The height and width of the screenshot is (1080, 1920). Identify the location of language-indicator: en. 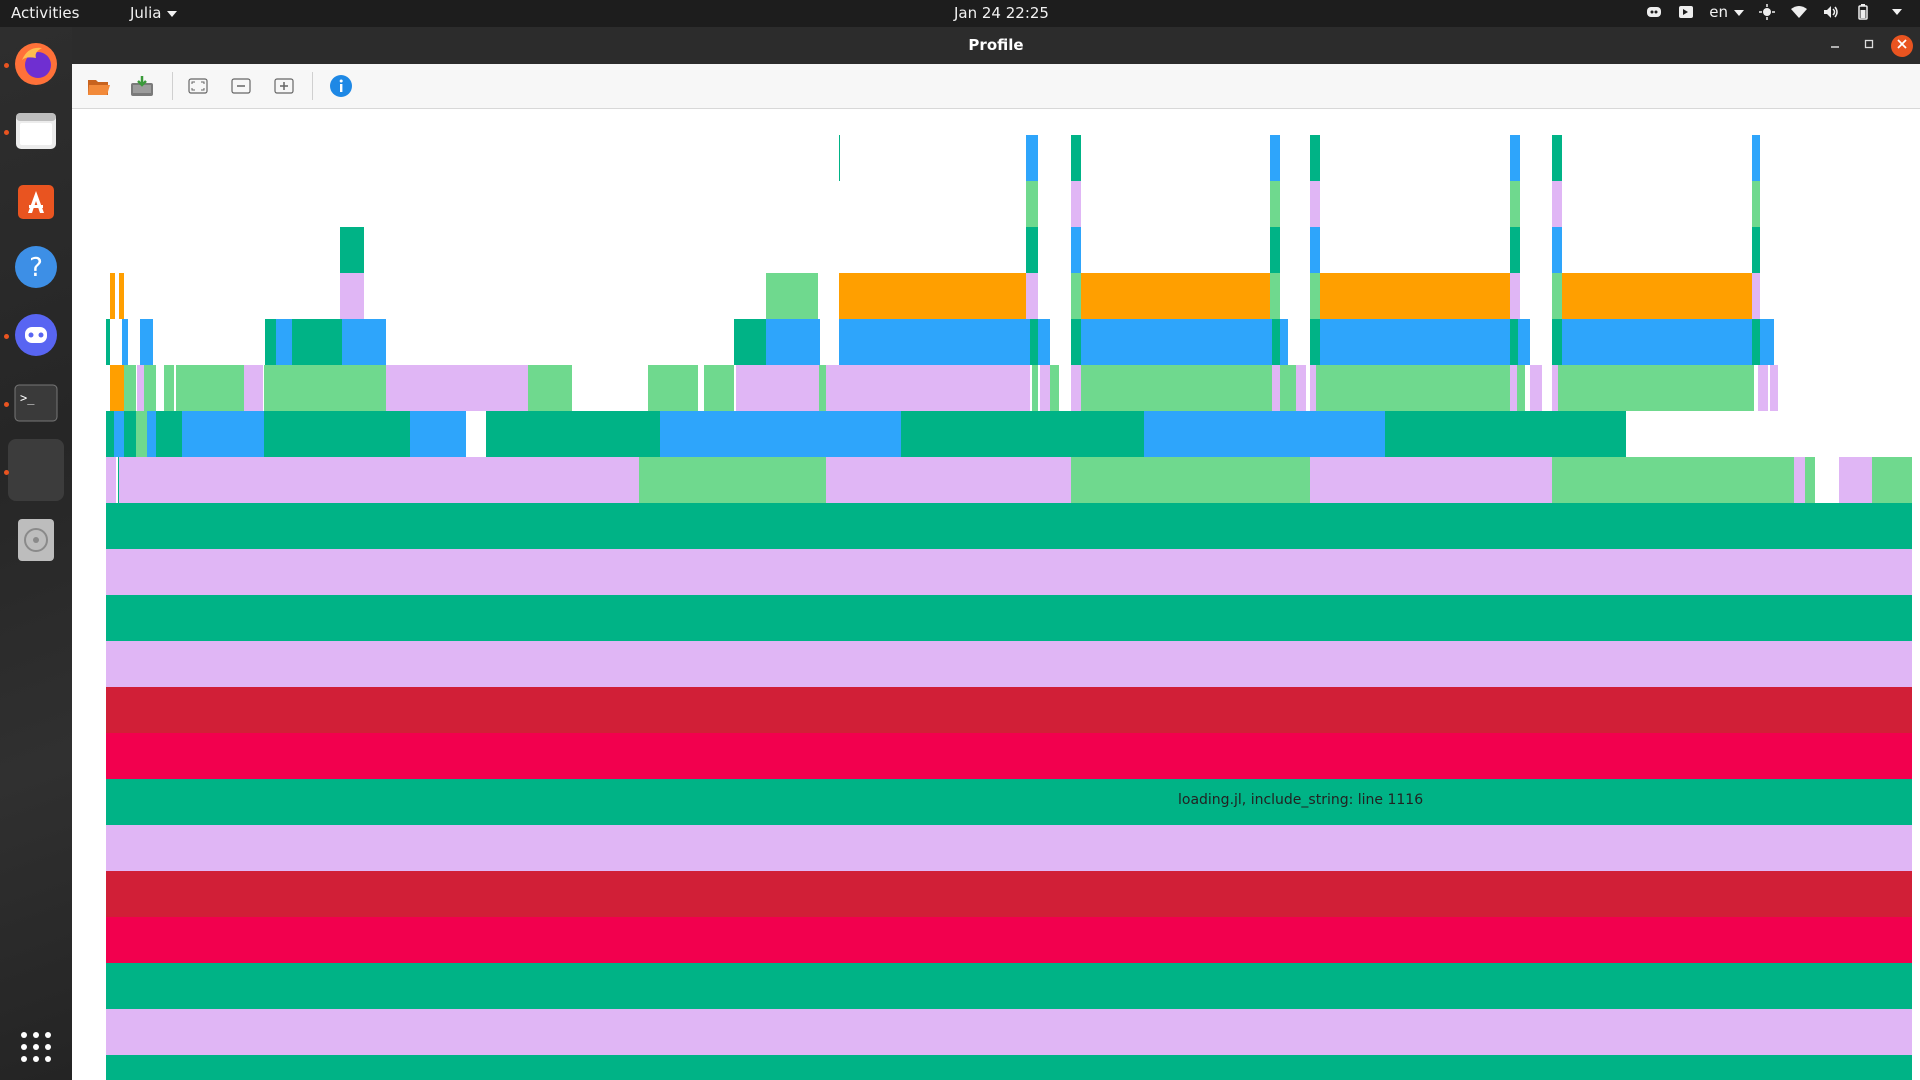
(1726, 12).